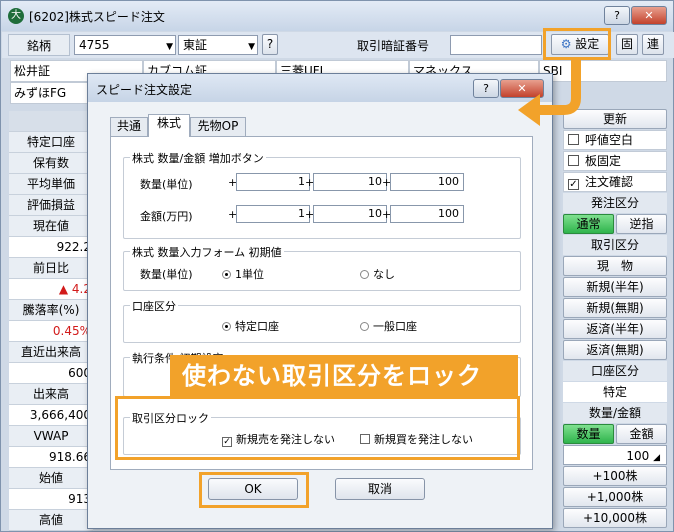 The image size is (674, 532). I want to click on radio-one-unit: 1単位, so click(243, 274).